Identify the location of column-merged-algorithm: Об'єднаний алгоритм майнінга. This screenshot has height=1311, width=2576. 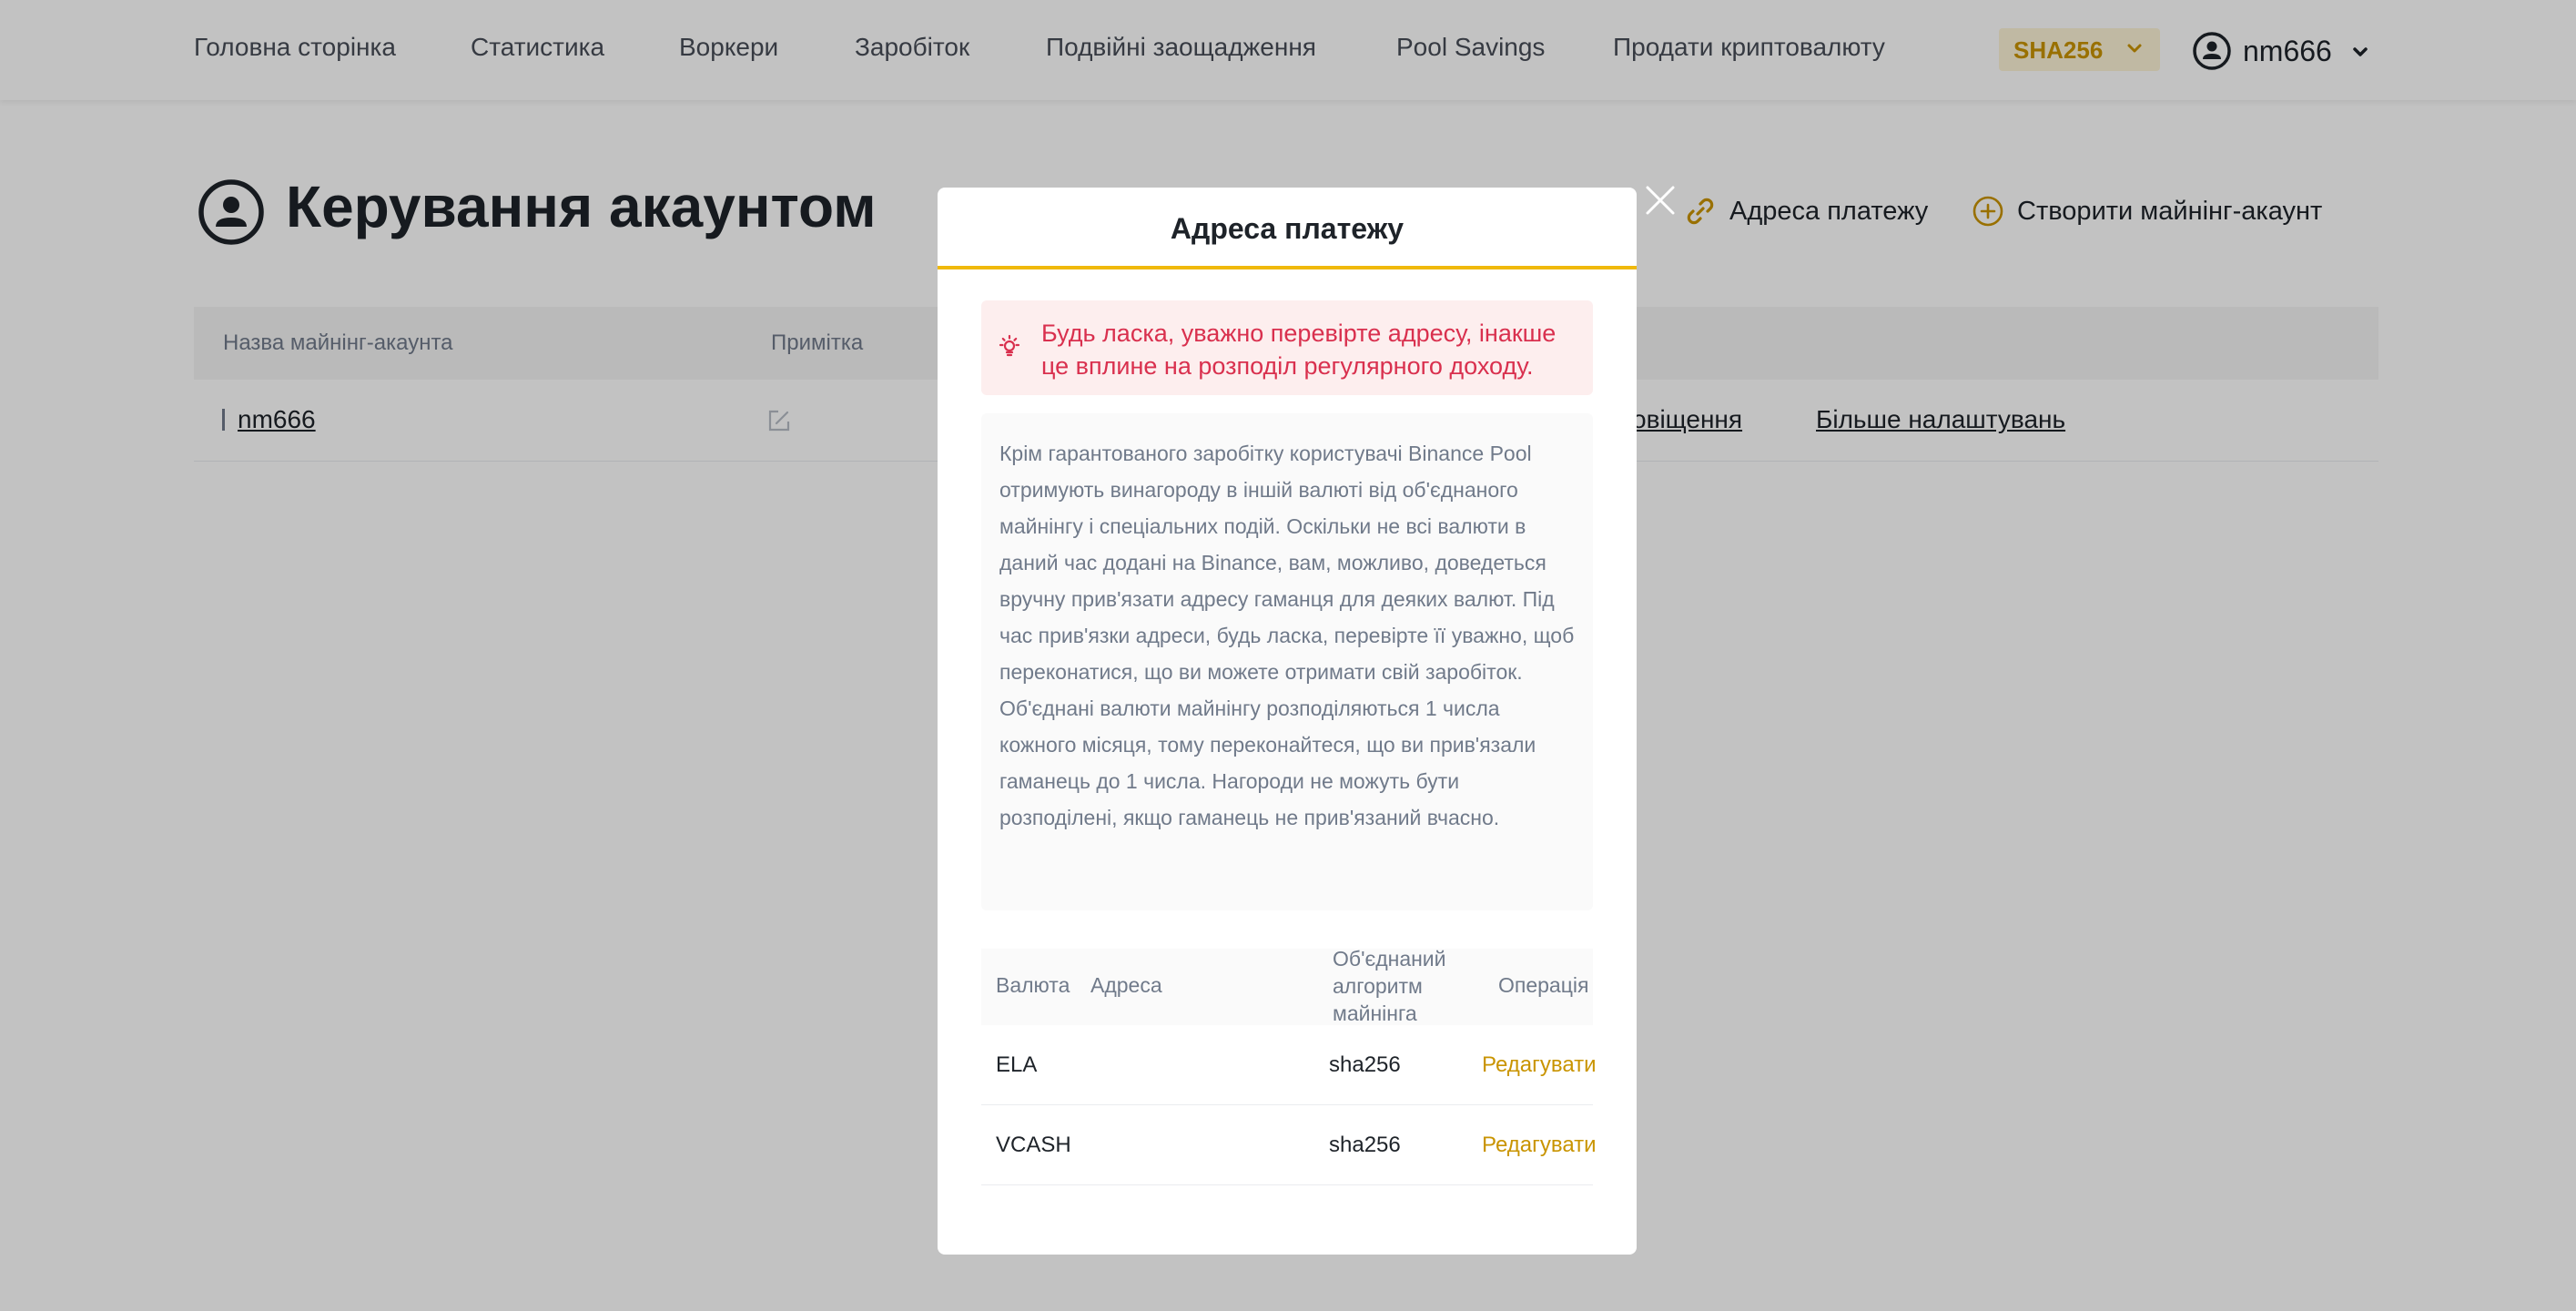
(1389, 986).